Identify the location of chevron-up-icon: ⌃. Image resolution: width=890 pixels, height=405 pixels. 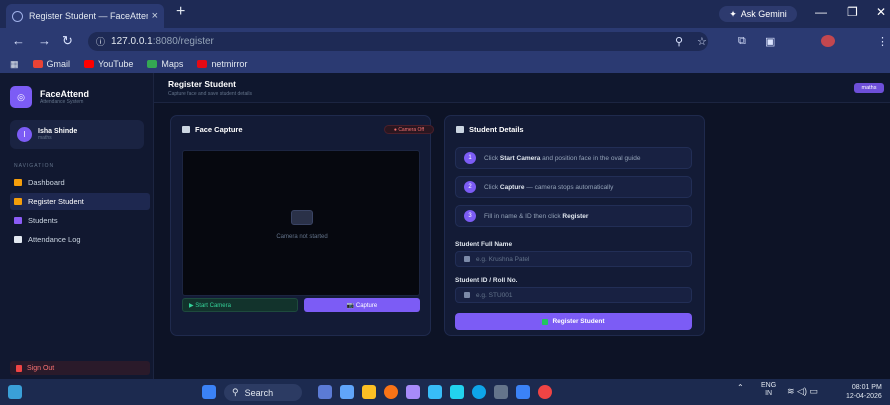
(740, 387).